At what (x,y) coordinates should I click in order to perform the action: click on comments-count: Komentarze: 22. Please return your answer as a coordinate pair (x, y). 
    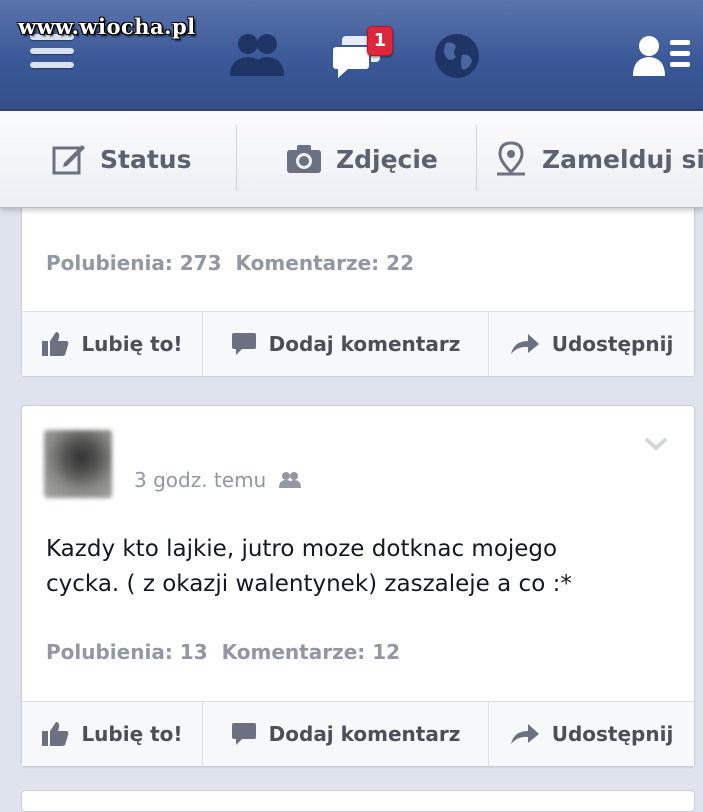
    Looking at the image, I should click on (325, 263).